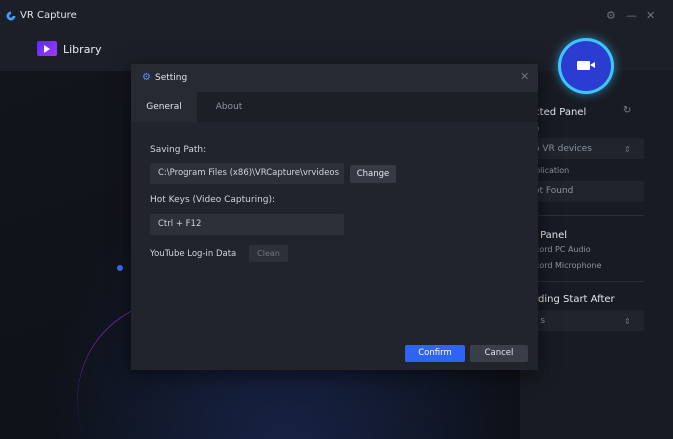 This screenshot has width=673, height=439. Describe the element at coordinates (213, 200) in the screenshot. I see `hotkeys-label: Hot Keys (Video Capturing):` at that location.